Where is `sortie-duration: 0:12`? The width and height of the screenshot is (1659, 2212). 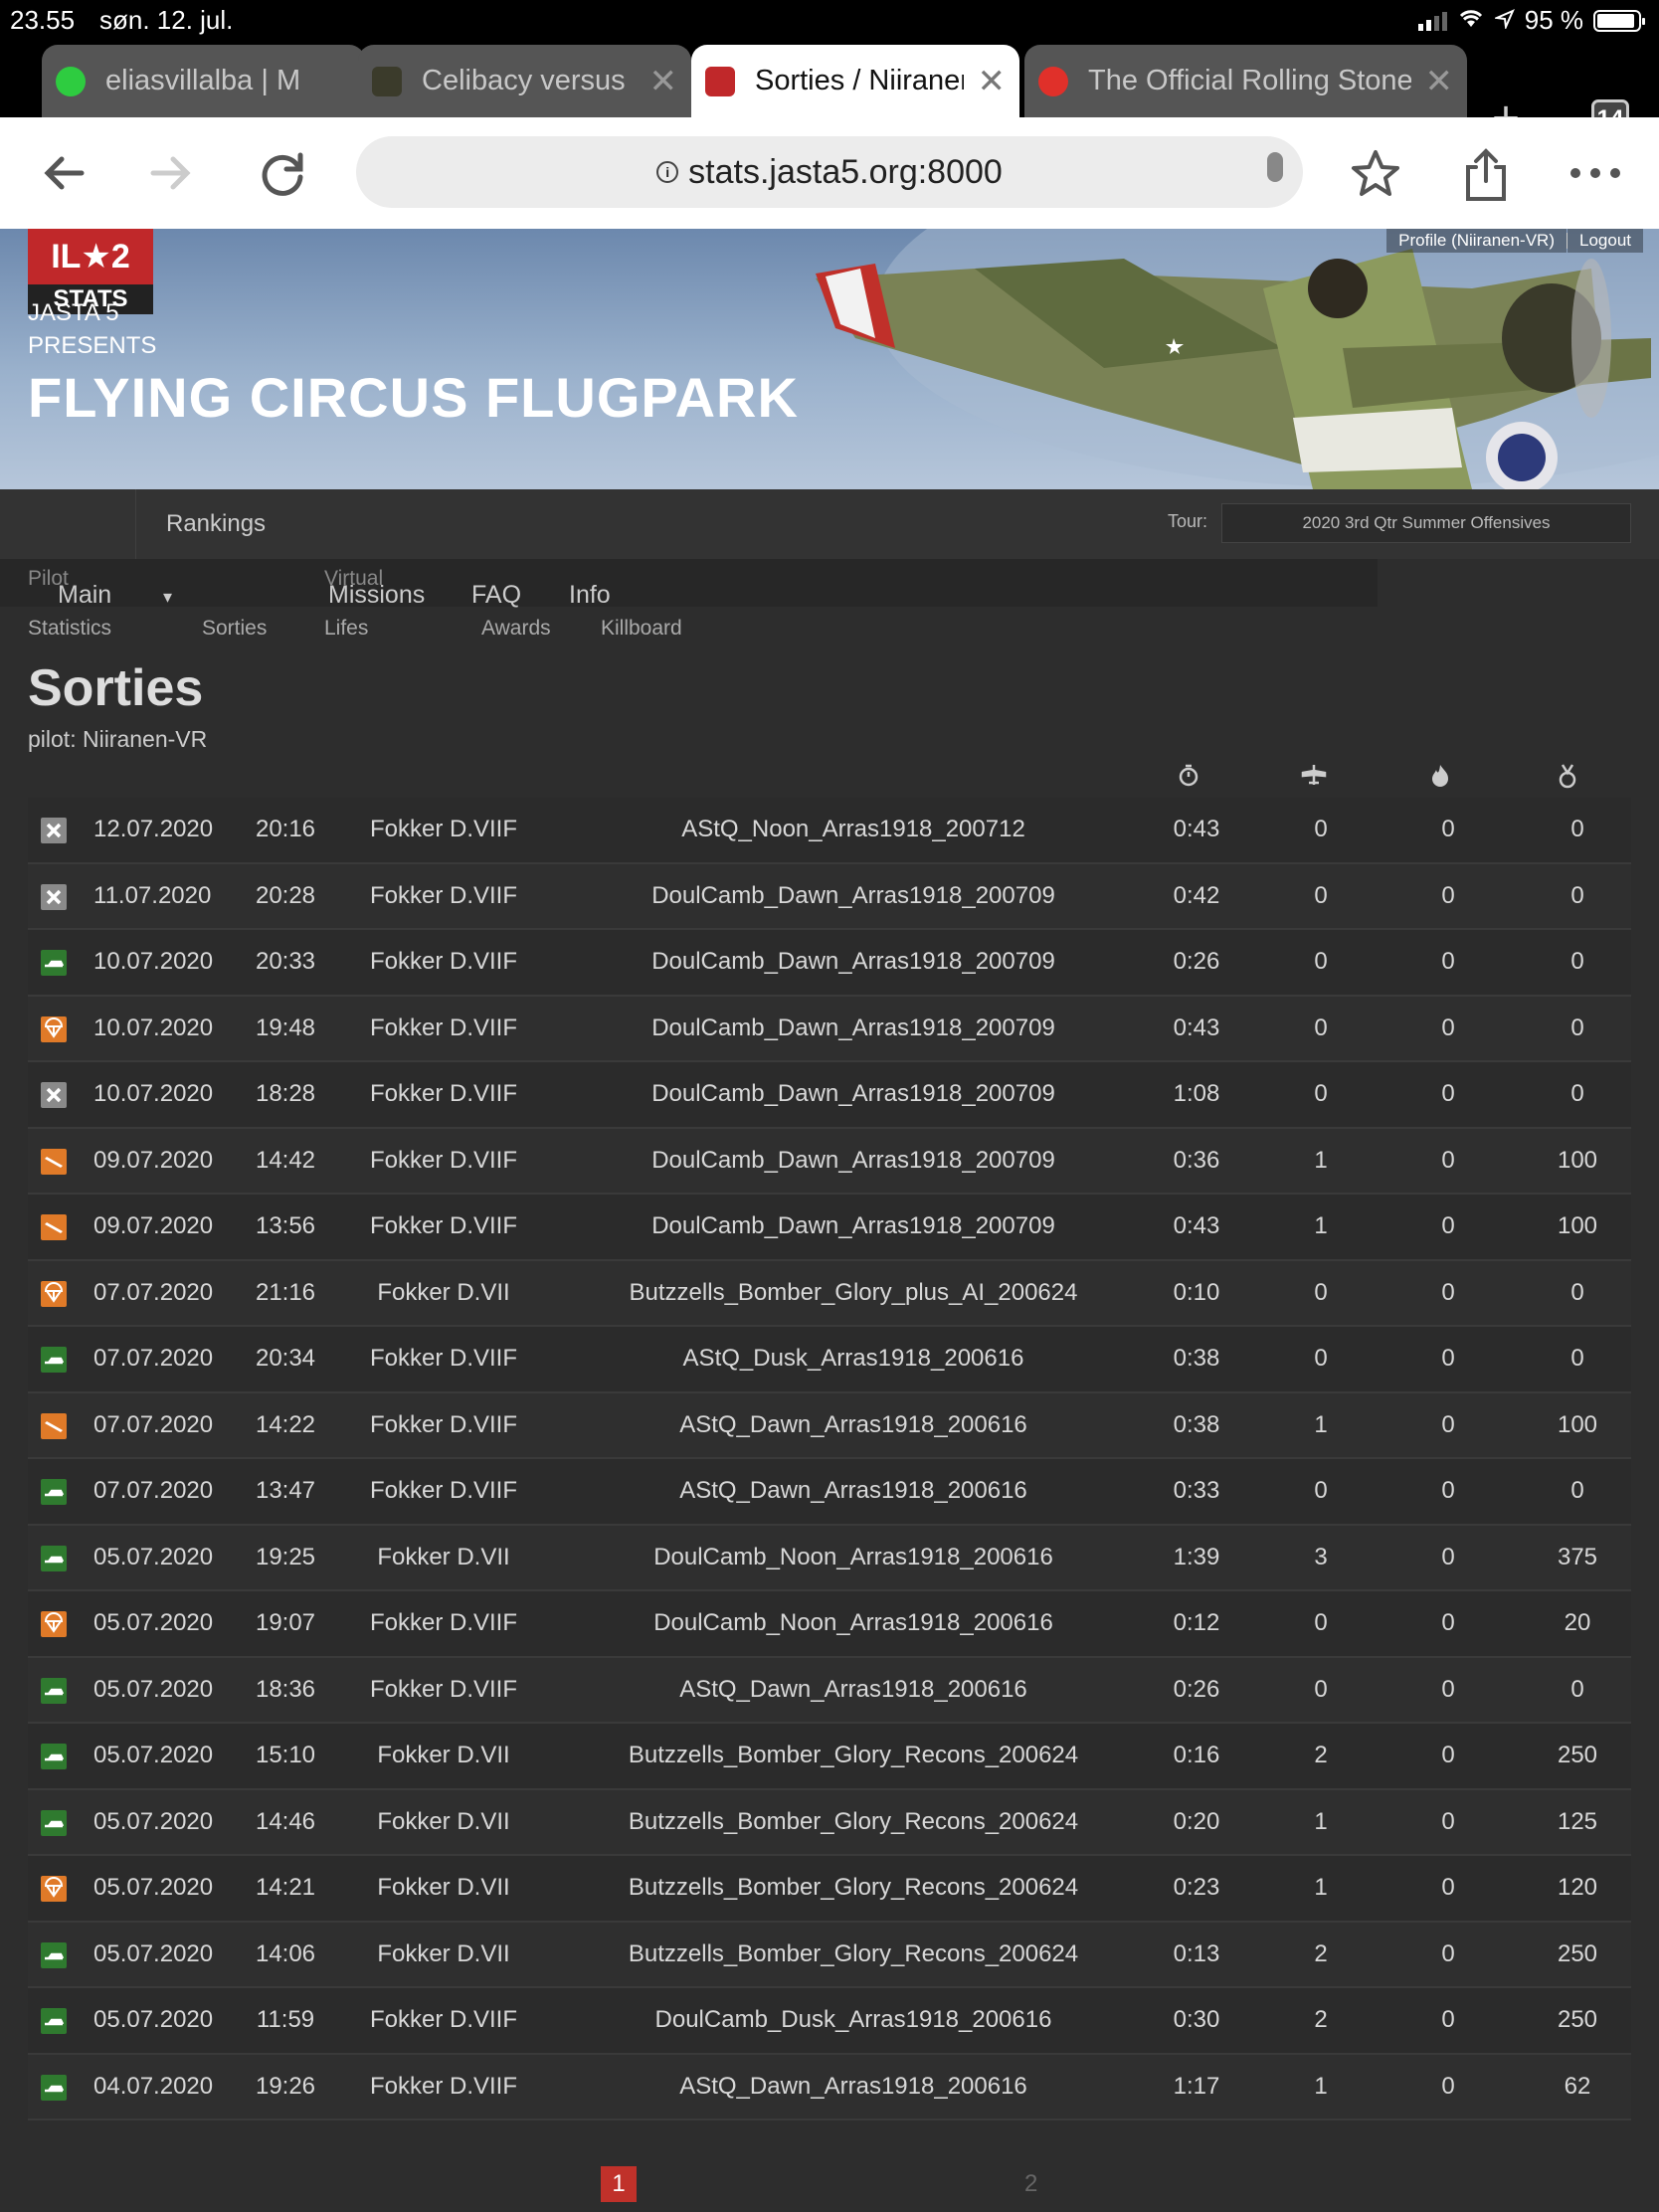
sortie-duration: 0:12 is located at coordinates (1196, 1622).